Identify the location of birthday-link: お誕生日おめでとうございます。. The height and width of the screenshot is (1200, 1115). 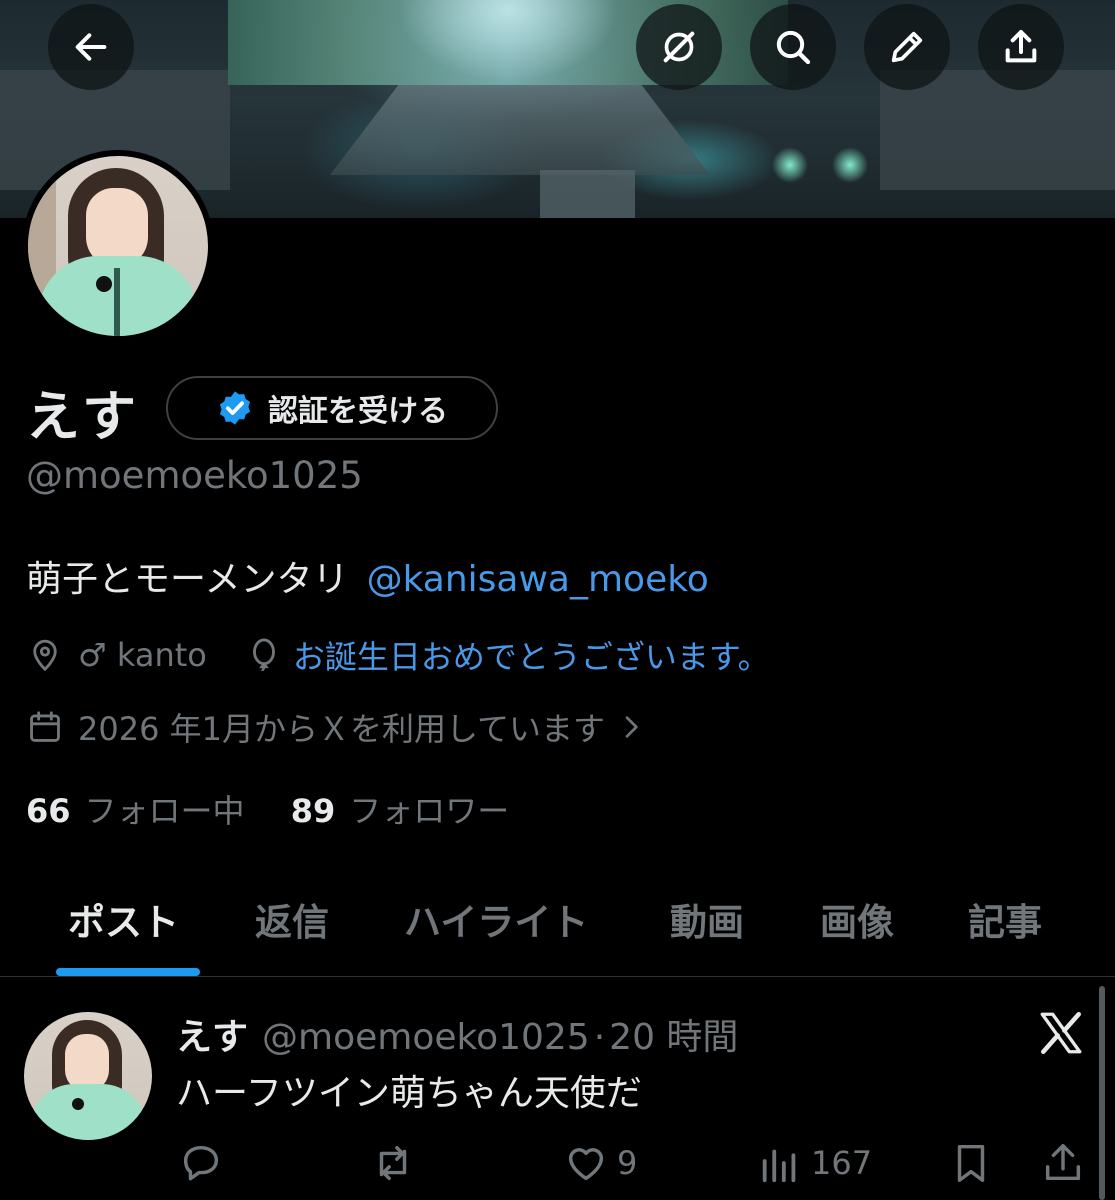
(531, 655).